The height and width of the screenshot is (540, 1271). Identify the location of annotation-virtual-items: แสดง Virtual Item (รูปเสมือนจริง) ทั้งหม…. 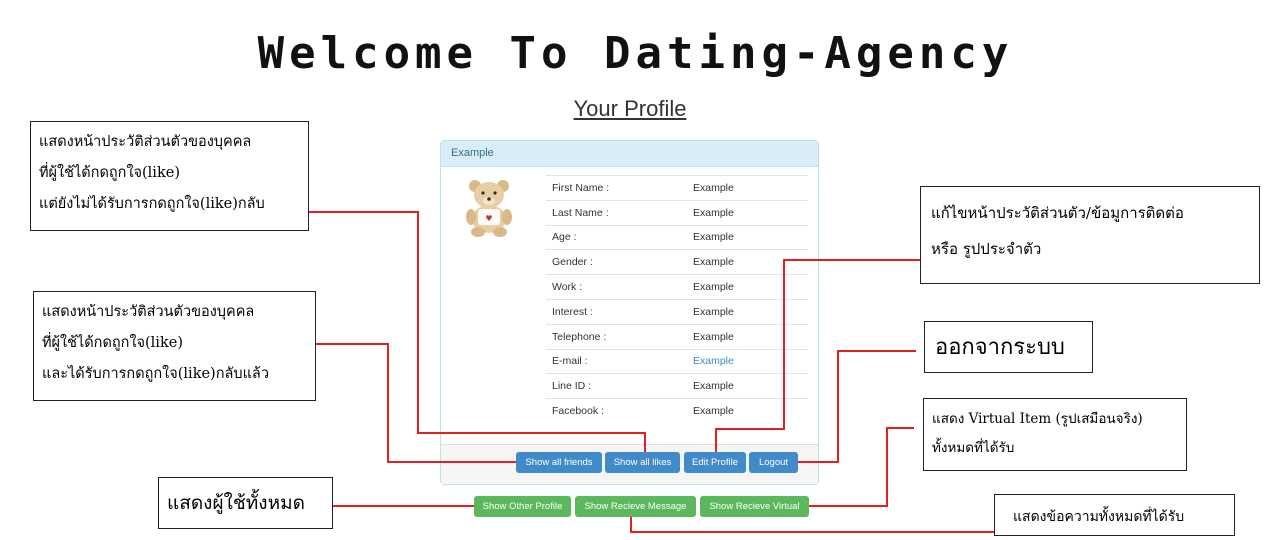
(1055, 434).